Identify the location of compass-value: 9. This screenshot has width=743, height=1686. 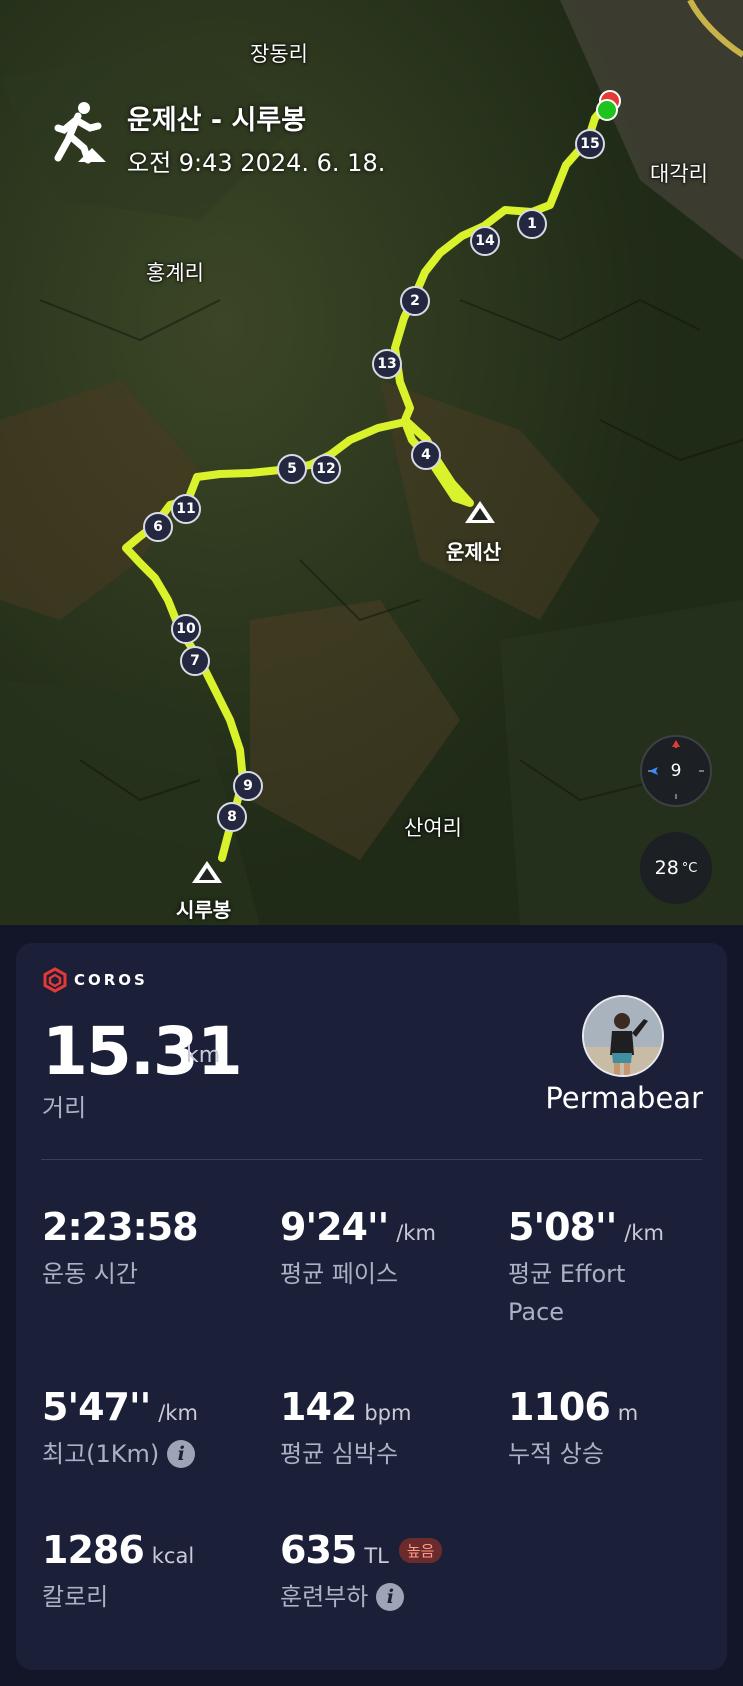
(676, 771).